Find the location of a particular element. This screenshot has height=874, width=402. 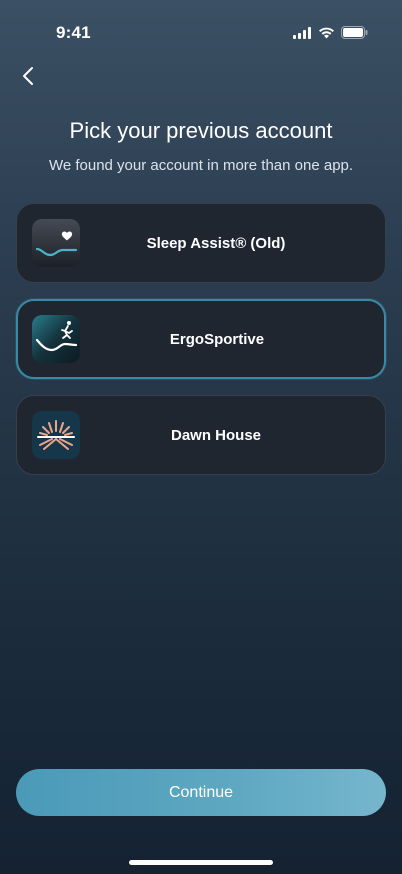

status-icons is located at coordinates (330, 32).